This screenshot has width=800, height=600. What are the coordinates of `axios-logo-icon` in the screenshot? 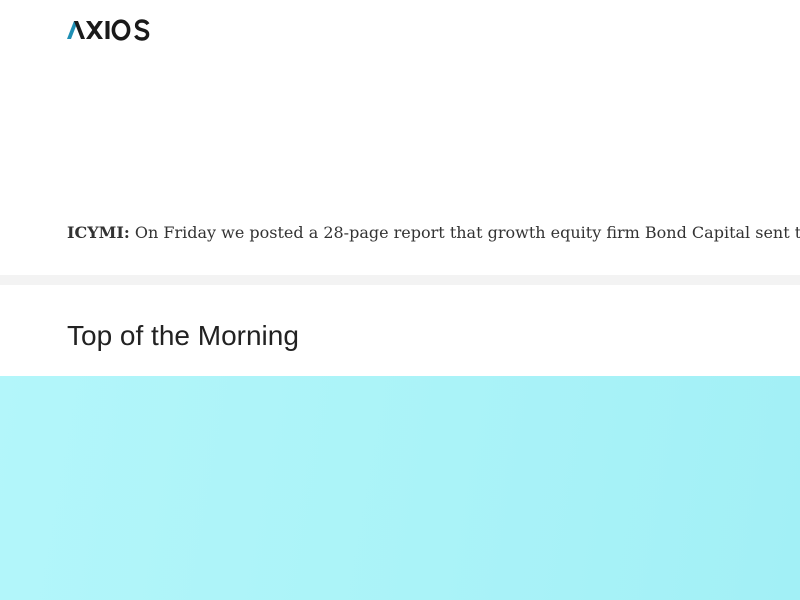 It's located at (108, 30).